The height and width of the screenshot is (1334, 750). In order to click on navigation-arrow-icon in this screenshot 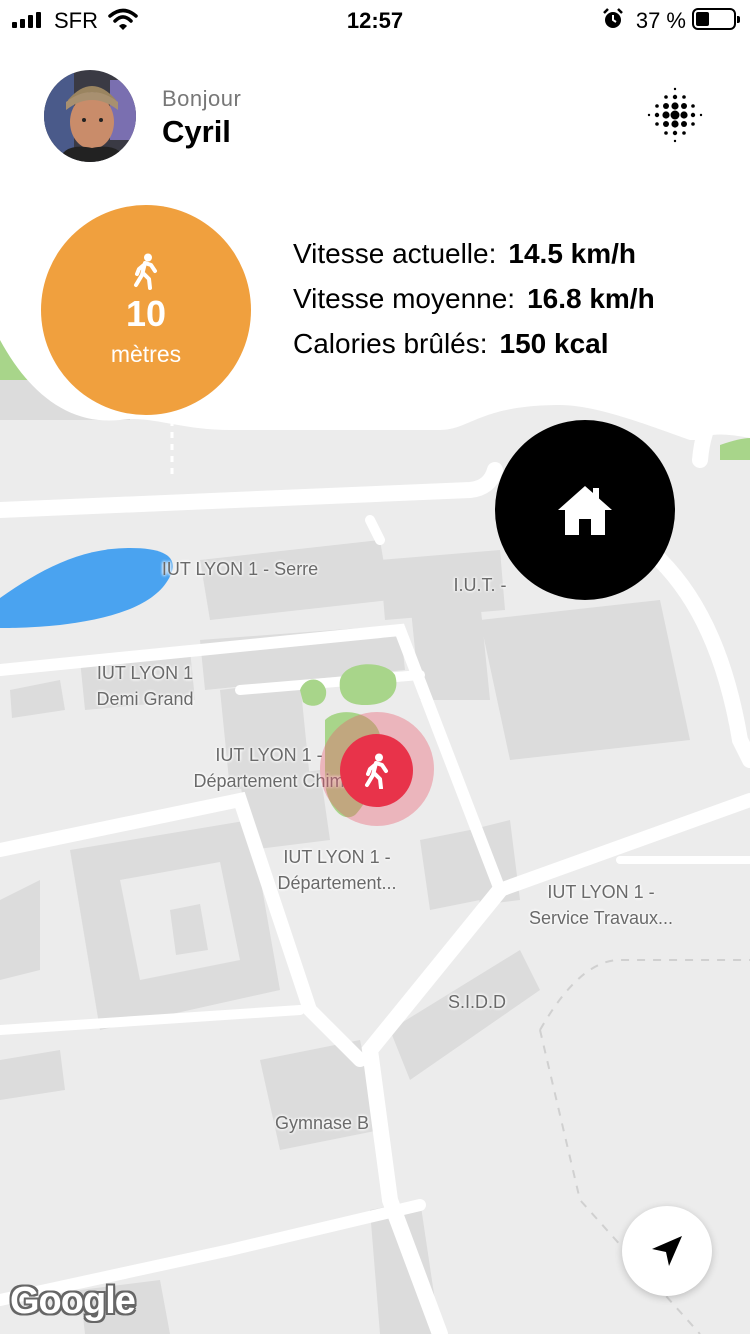, I will do `click(667, 1251)`.